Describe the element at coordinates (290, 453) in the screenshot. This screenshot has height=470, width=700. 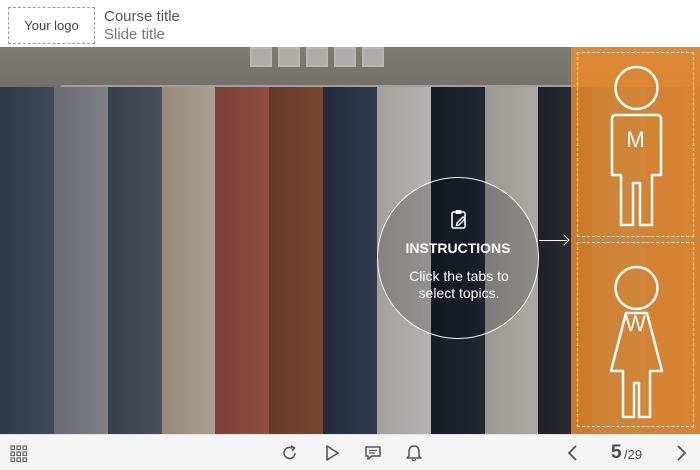
I see `replay-icon` at that location.